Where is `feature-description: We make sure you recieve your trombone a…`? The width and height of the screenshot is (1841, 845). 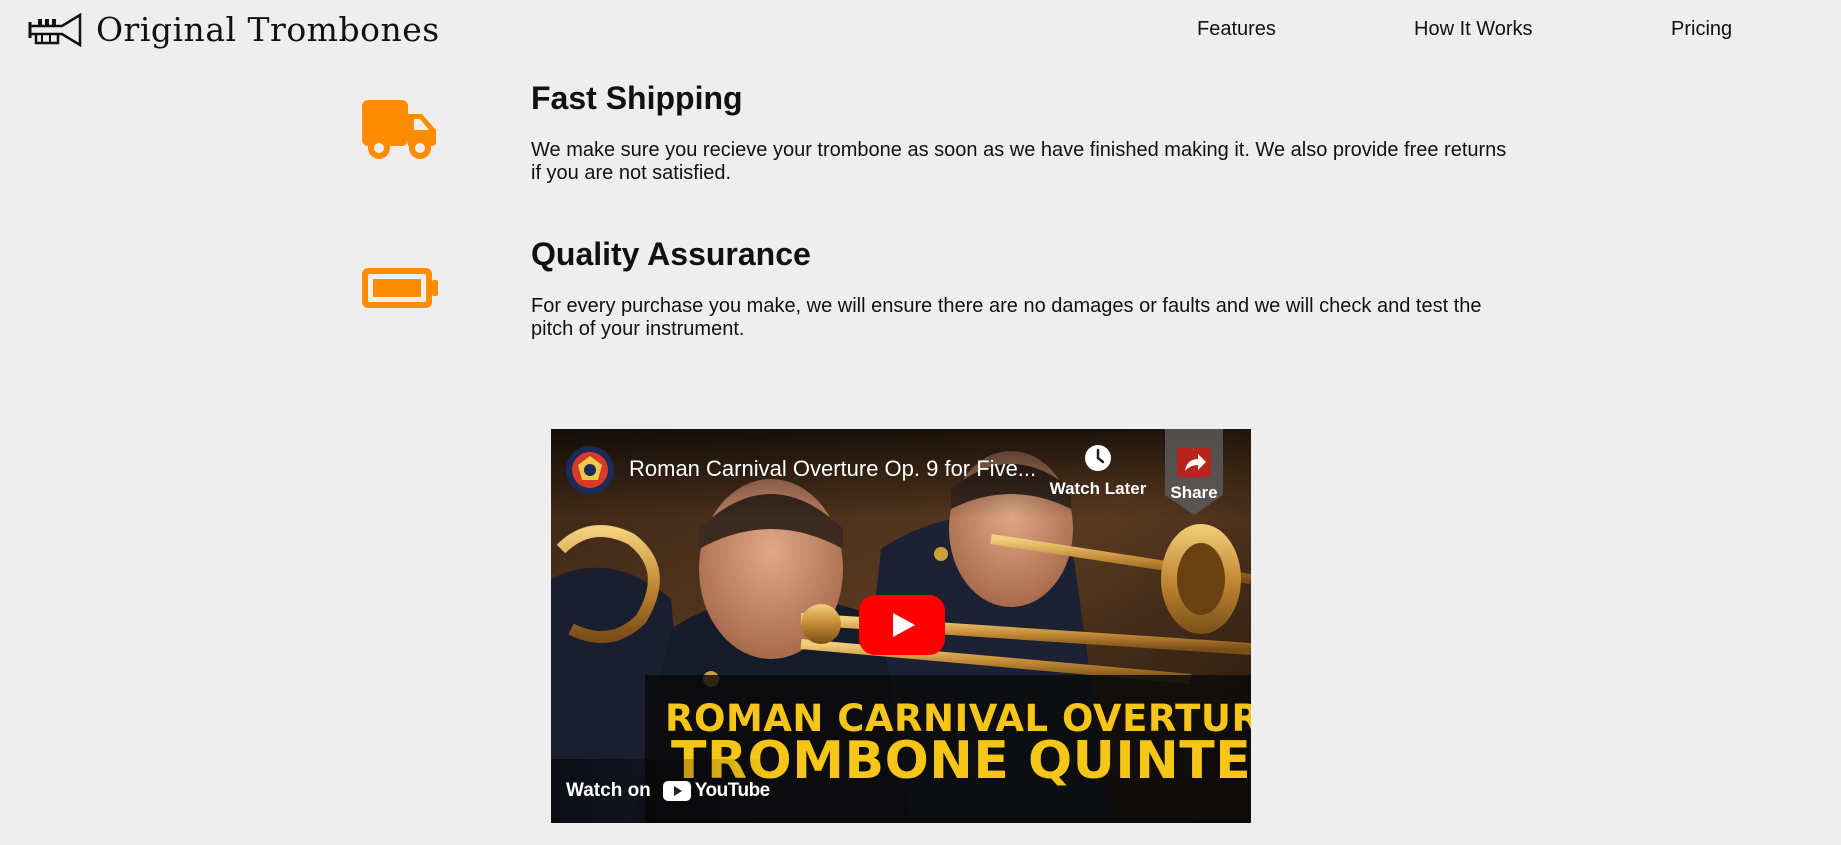
feature-description: We make sure you recieve your trombone a… is located at coordinates (1019, 161).